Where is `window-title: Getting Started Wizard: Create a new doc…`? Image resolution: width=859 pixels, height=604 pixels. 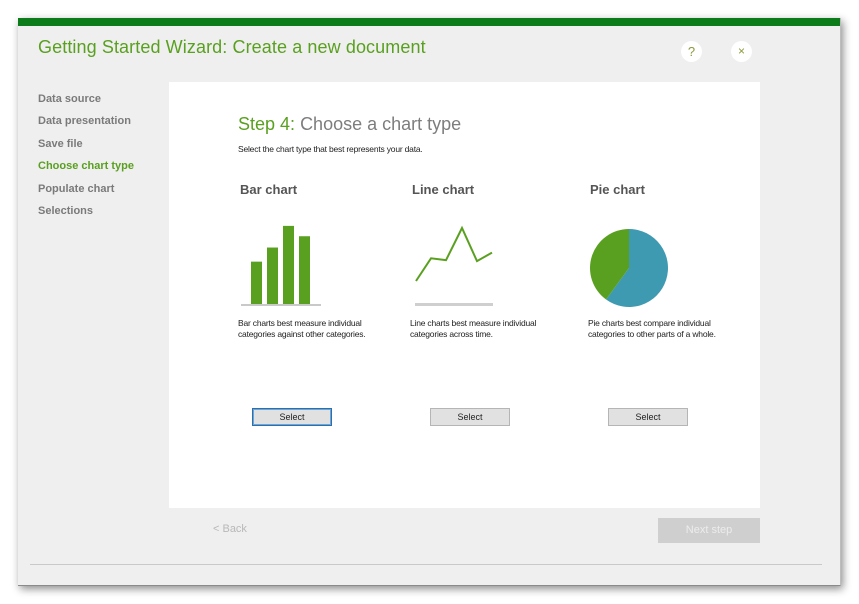
window-title: Getting Started Wizard: Create a new doc… is located at coordinates (232, 47).